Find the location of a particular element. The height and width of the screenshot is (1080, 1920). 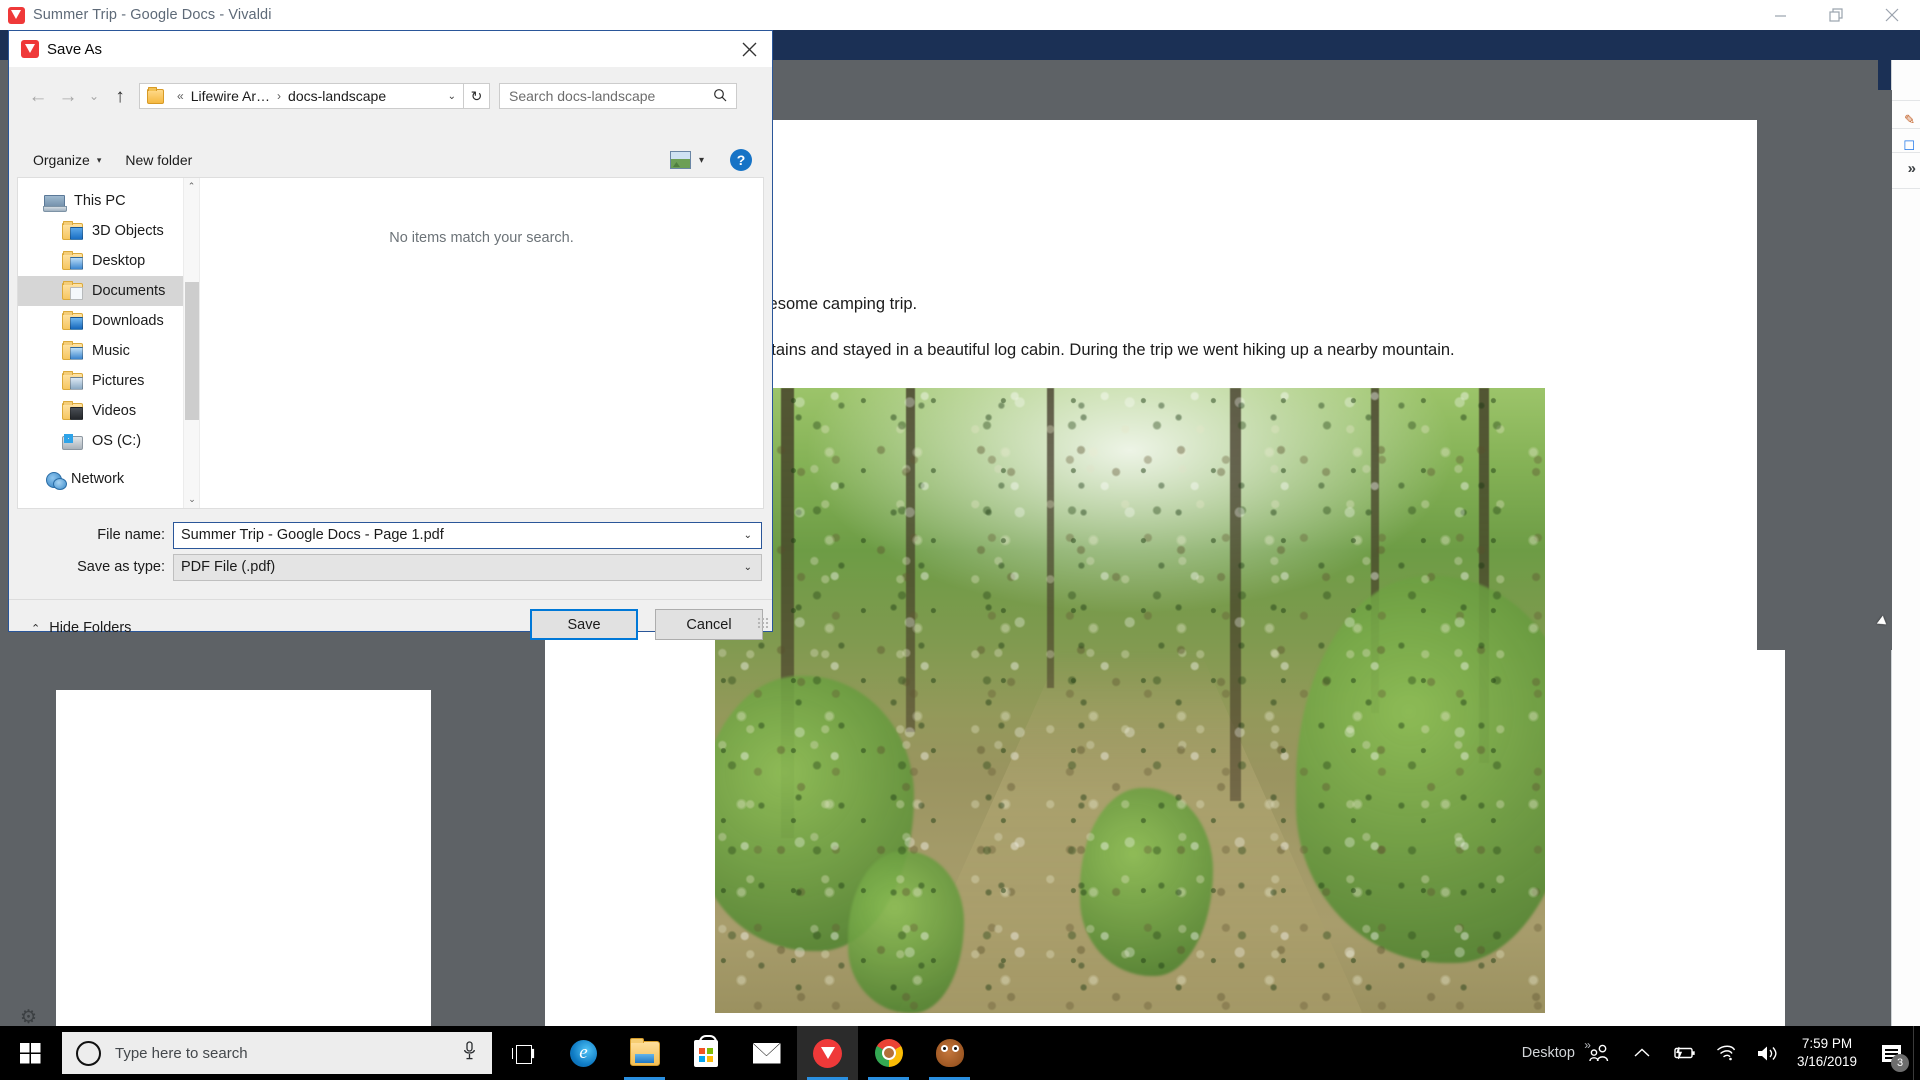

save-button: Save is located at coordinates (584, 624).